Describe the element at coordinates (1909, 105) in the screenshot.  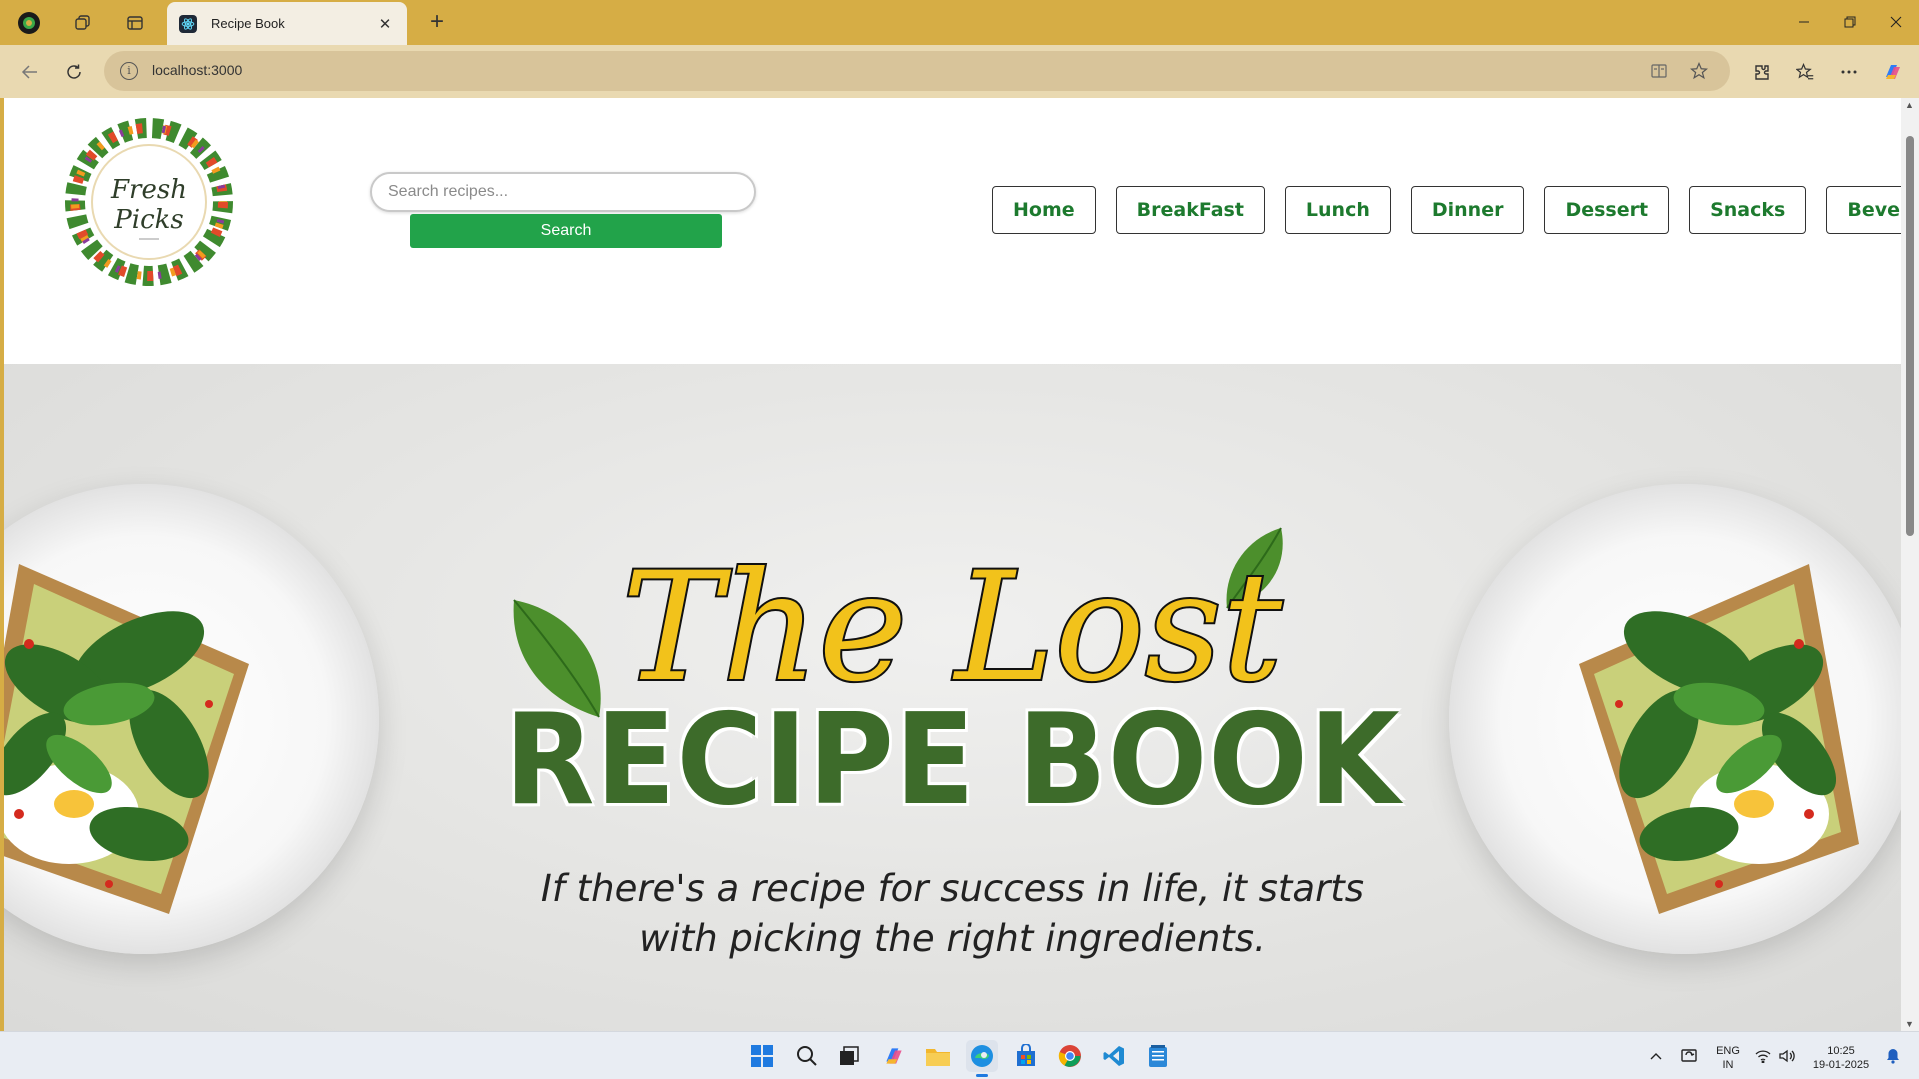
I see `scroll-up-arrow-icon: ▲` at that location.